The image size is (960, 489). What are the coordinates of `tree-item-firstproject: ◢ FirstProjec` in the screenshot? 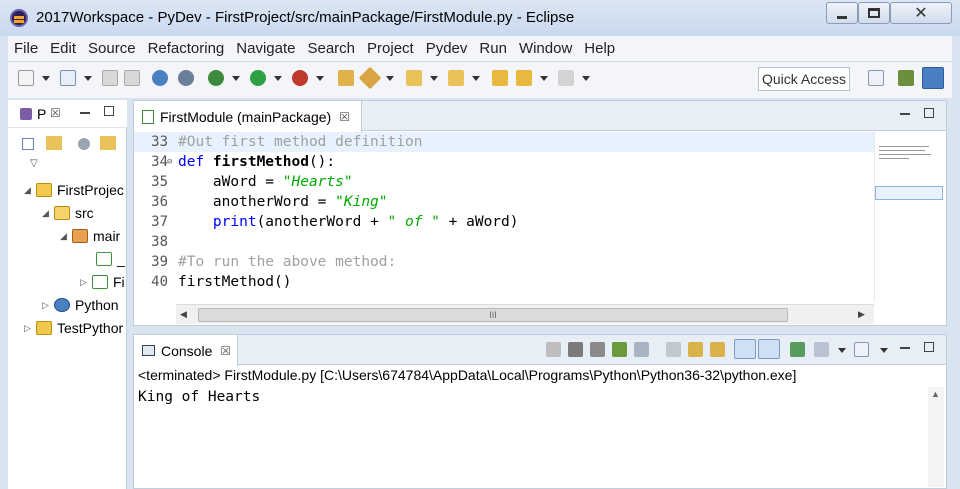 It's located at (74, 190).